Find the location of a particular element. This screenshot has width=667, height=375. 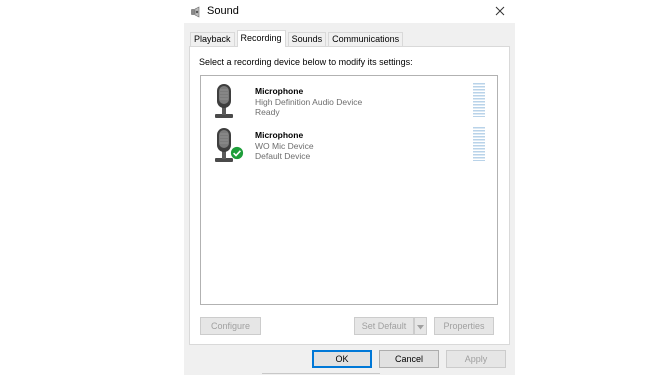

device-status: Default Device is located at coordinates (283, 156).